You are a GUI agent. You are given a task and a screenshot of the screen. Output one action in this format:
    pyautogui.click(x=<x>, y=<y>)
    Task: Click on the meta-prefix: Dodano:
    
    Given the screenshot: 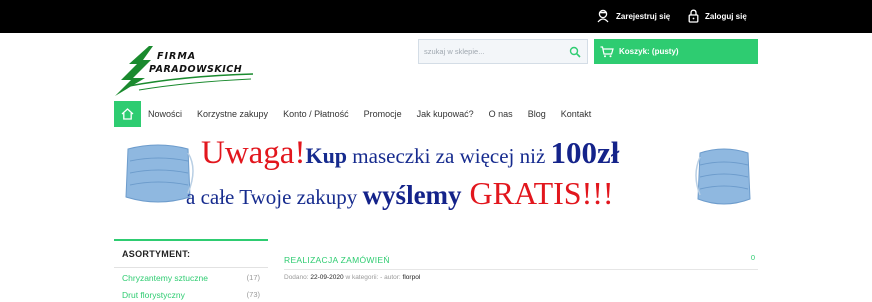 What is the action you would take?
    pyautogui.click(x=297, y=277)
    